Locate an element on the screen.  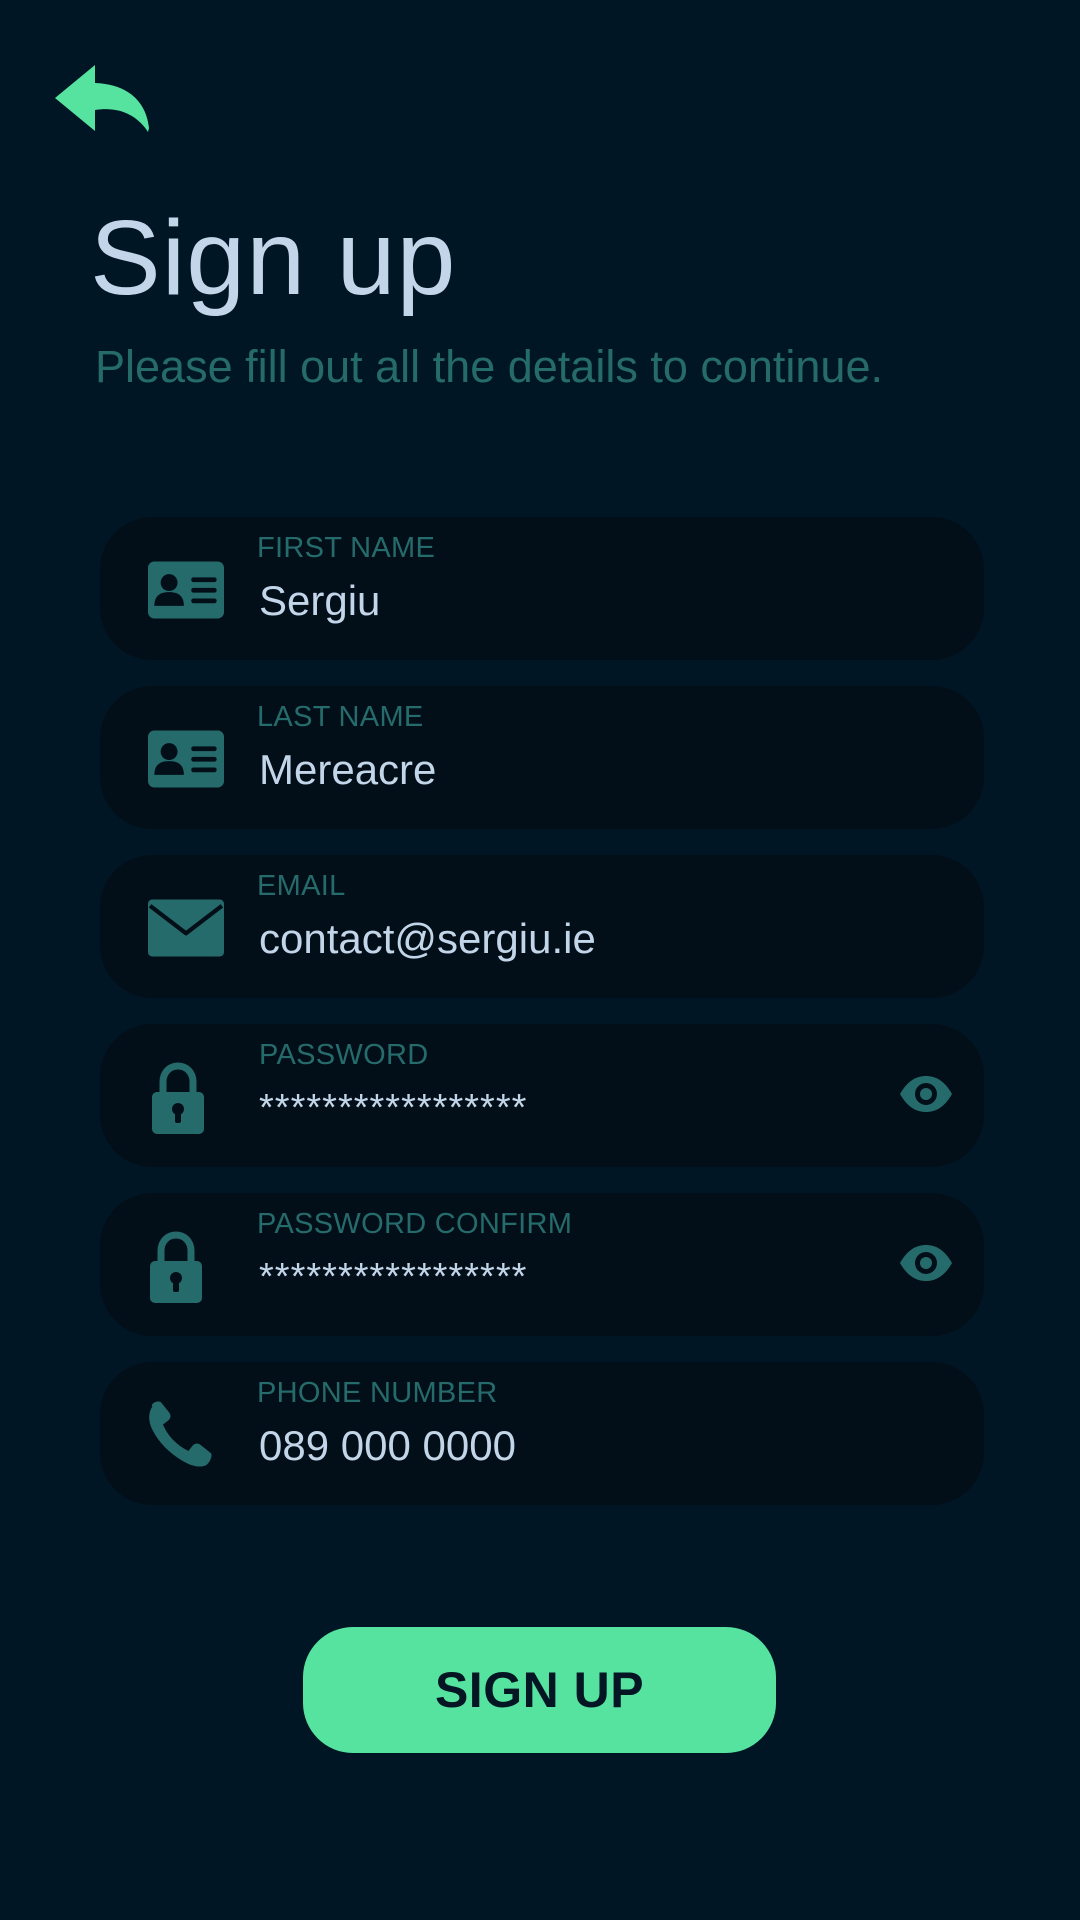
last-name-label: LAST NAME is located at coordinates (340, 717).